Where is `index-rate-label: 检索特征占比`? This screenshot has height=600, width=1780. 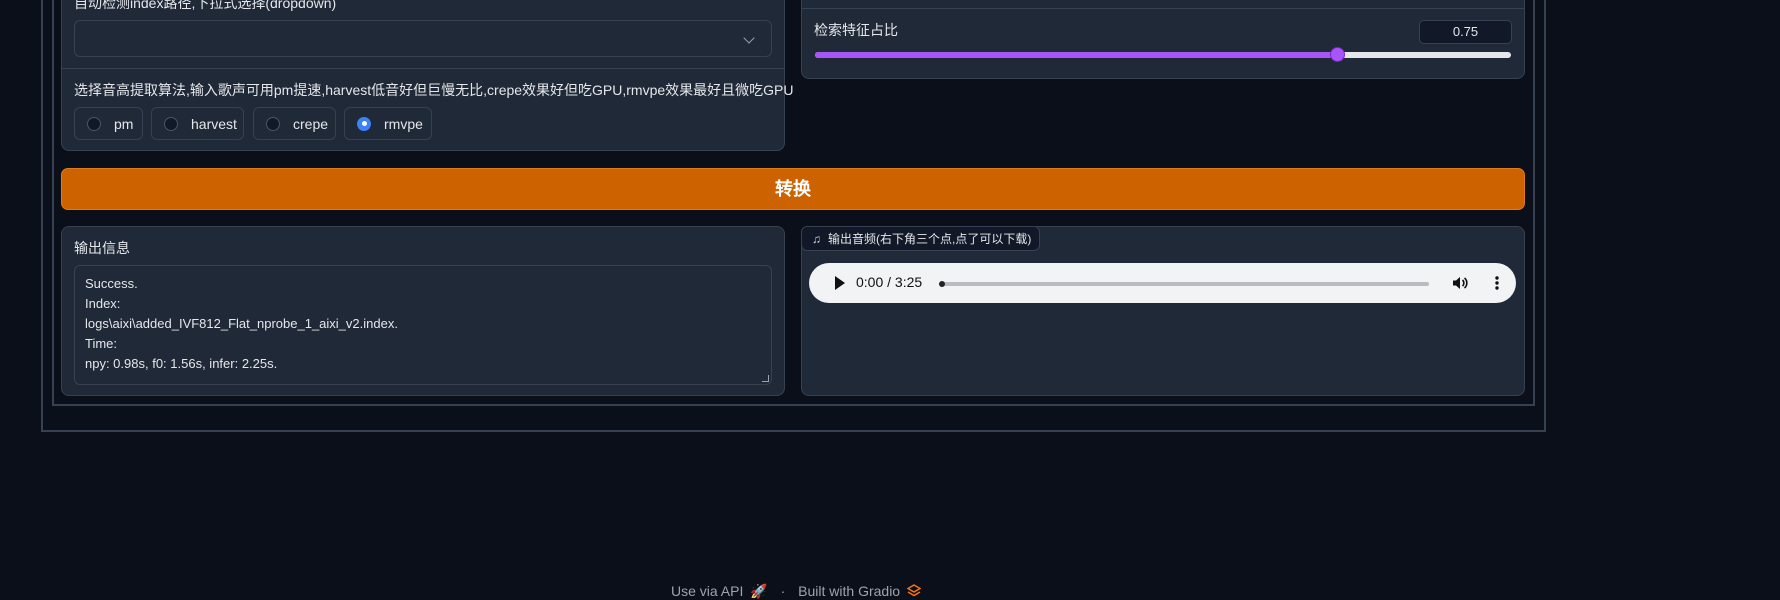
index-rate-label: 检索特征占比 is located at coordinates (856, 30).